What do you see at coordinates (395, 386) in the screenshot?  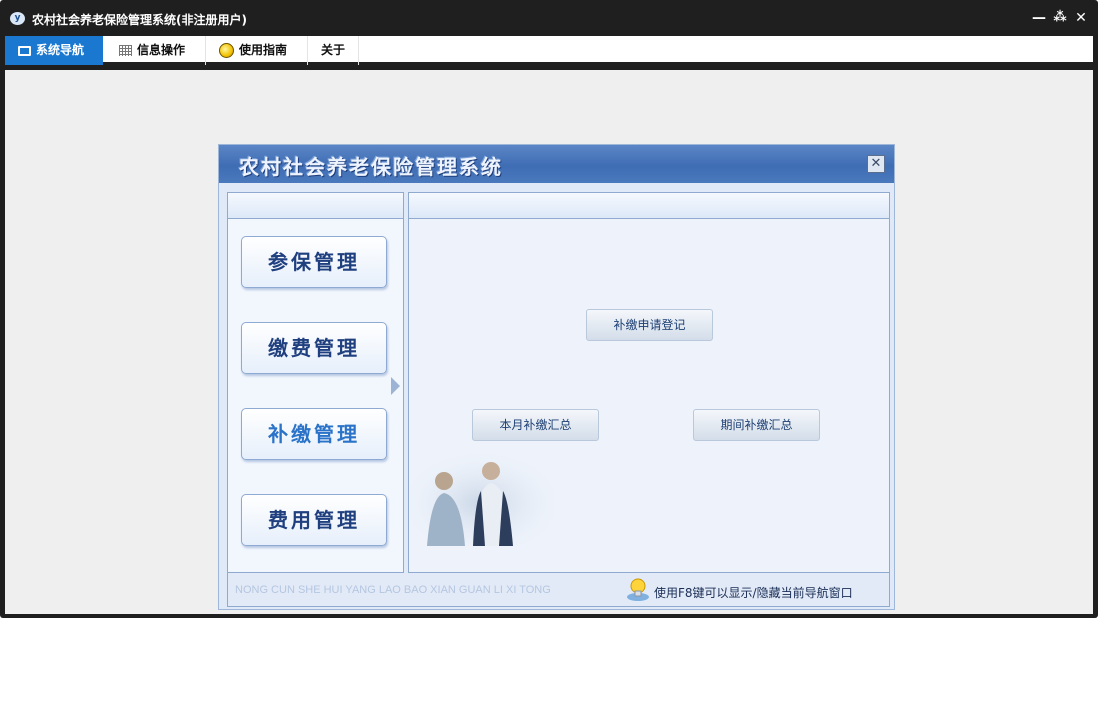 I see `selected-arrow-icon` at bounding box center [395, 386].